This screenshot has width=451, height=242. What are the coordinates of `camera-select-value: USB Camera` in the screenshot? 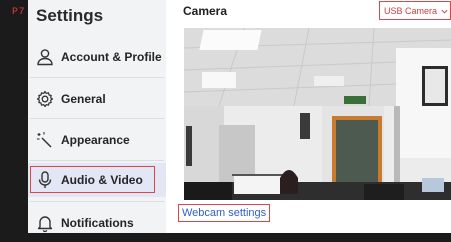 It's located at (411, 10).